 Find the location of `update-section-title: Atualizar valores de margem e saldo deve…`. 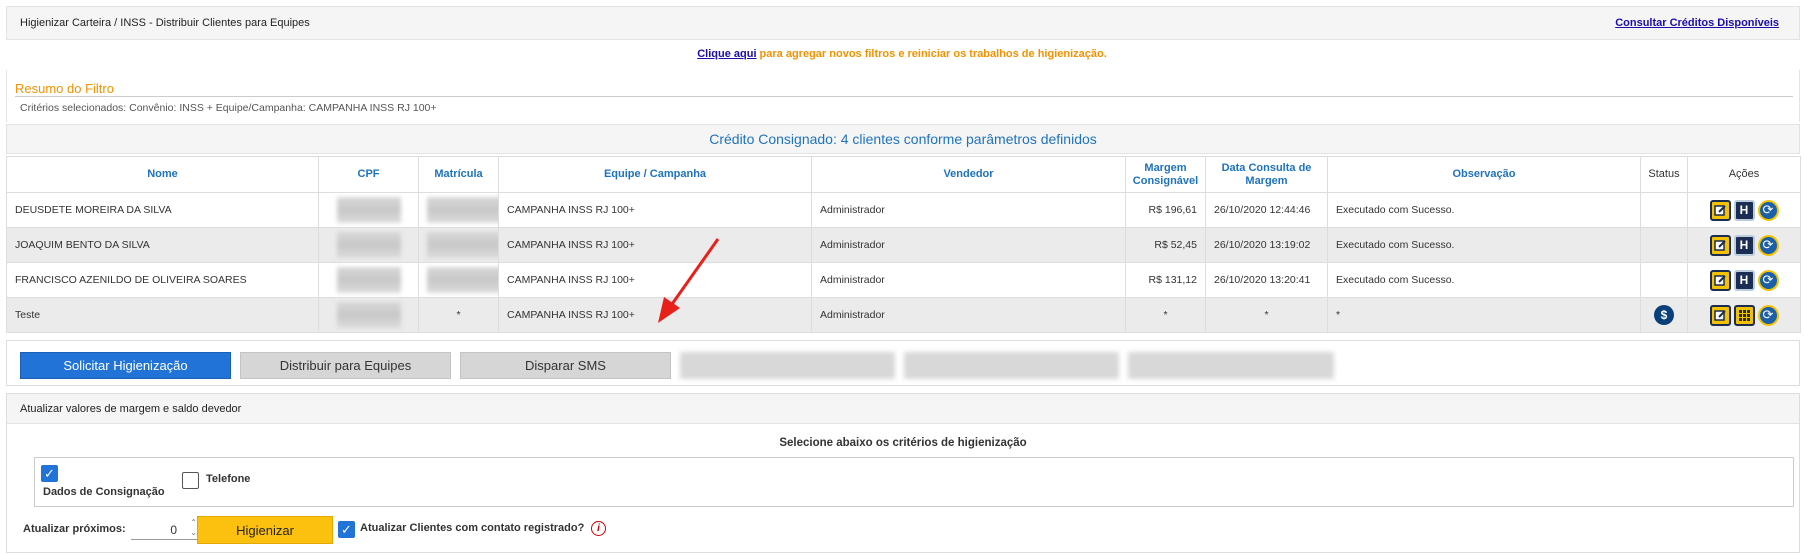

update-section-title: Atualizar valores de margem e saldo deve… is located at coordinates (903, 409).